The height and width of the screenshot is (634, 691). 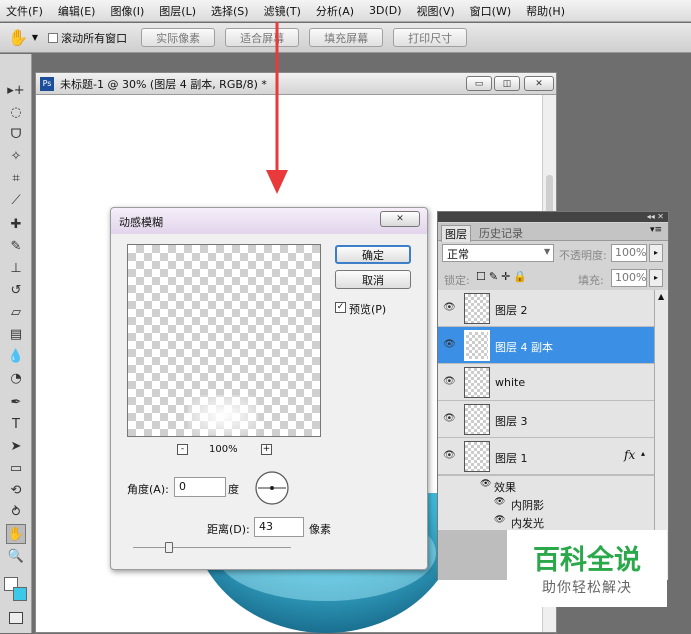 What do you see at coordinates (224, 340) in the screenshot?
I see `filter-preview-area` at bounding box center [224, 340].